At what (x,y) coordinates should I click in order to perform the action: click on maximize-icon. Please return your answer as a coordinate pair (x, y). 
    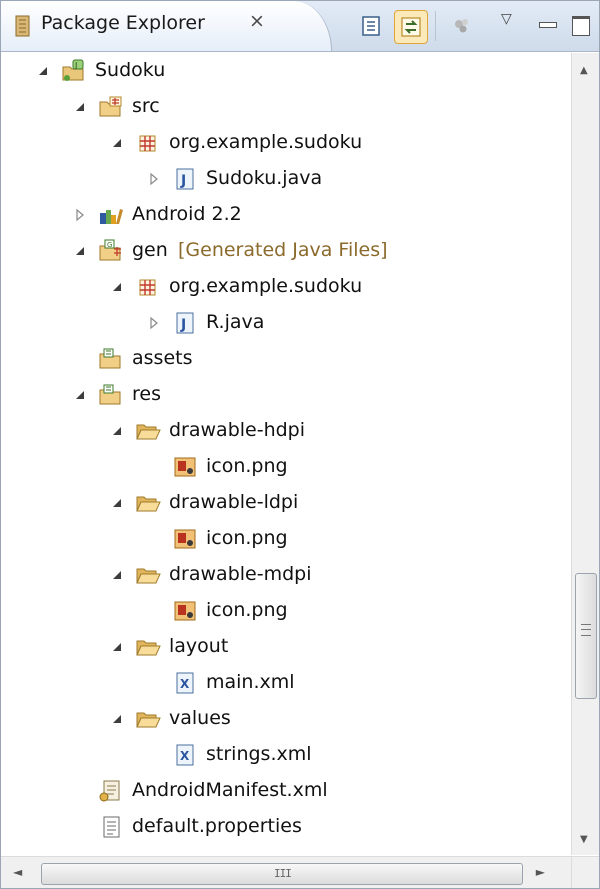
    Looking at the image, I should click on (581, 26).